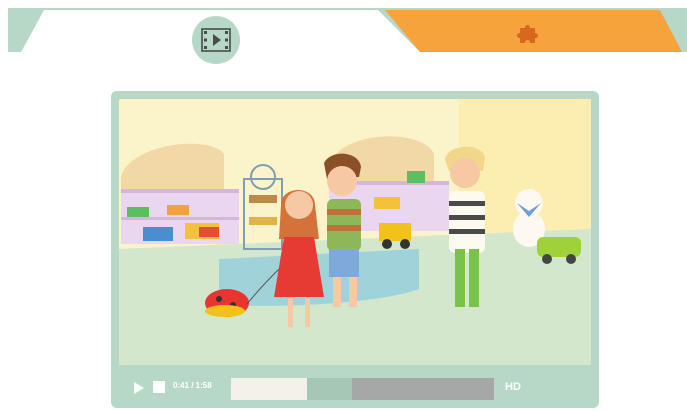  I want to click on film-play-icon, so click(216, 40).